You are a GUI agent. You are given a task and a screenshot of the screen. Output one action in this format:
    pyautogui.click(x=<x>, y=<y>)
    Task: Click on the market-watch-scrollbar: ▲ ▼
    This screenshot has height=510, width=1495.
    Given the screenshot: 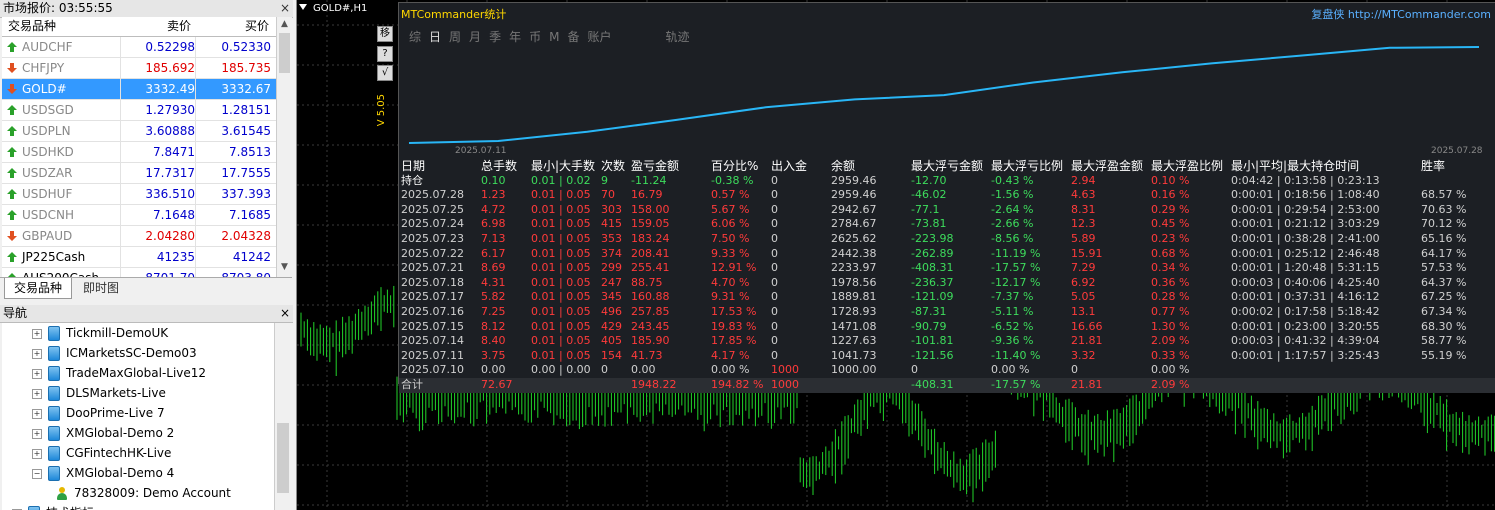 What is the action you would take?
    pyautogui.click(x=284, y=147)
    